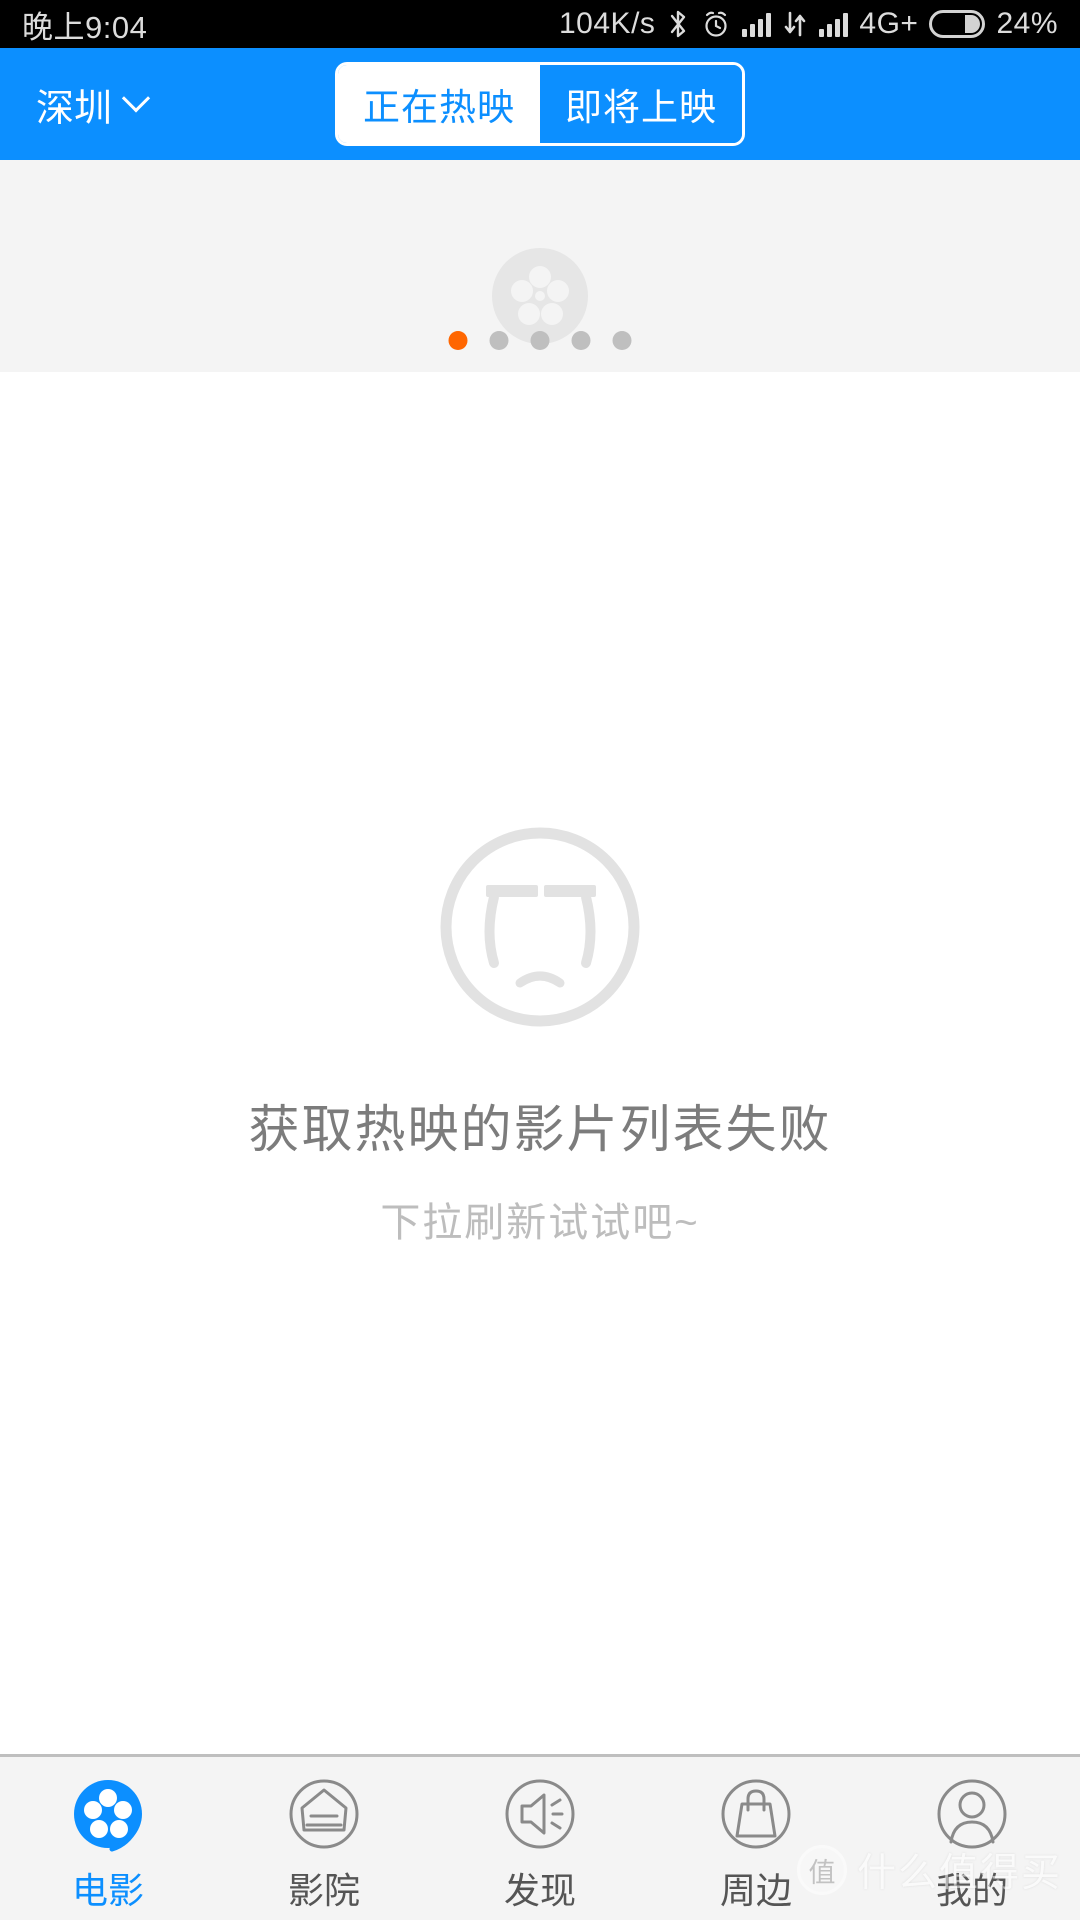 Image resolution: width=1080 pixels, height=1920 pixels. Describe the element at coordinates (107, 1890) in the screenshot. I see `nav-item-movies-label: 电影` at that location.